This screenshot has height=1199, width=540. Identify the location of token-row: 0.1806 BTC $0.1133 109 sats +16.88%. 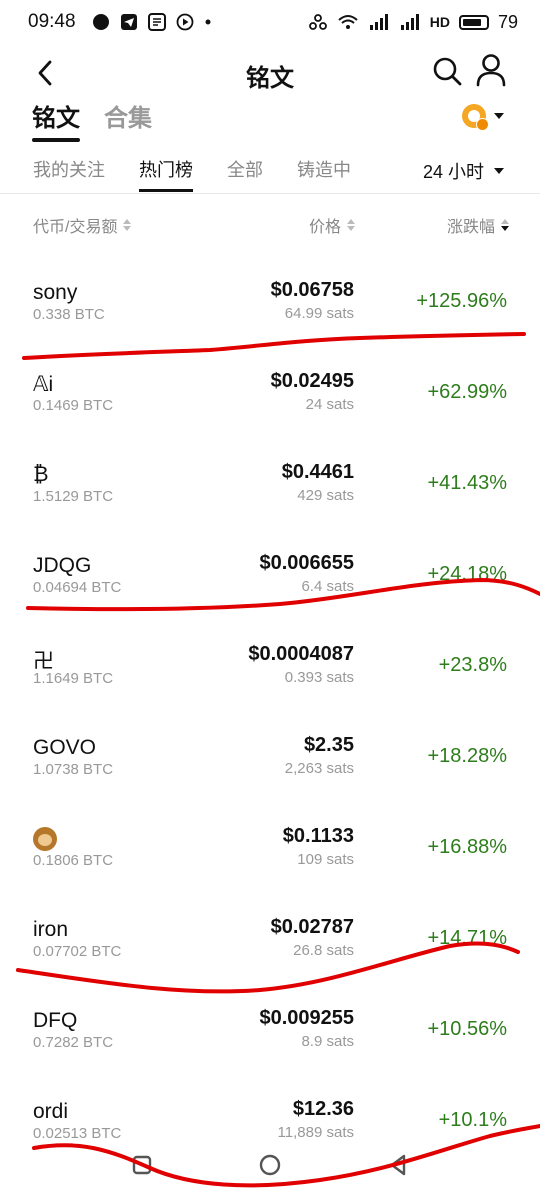
(270, 837).